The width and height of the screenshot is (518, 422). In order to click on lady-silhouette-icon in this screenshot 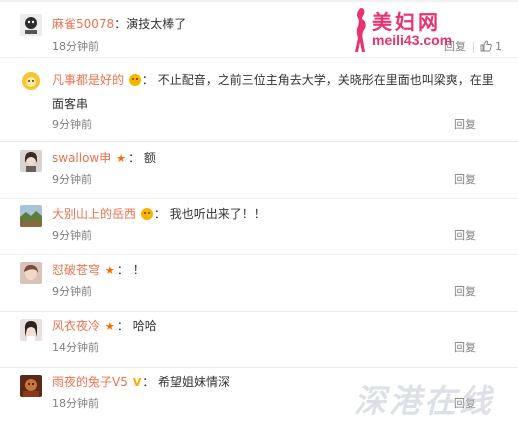, I will do `click(360, 30)`.